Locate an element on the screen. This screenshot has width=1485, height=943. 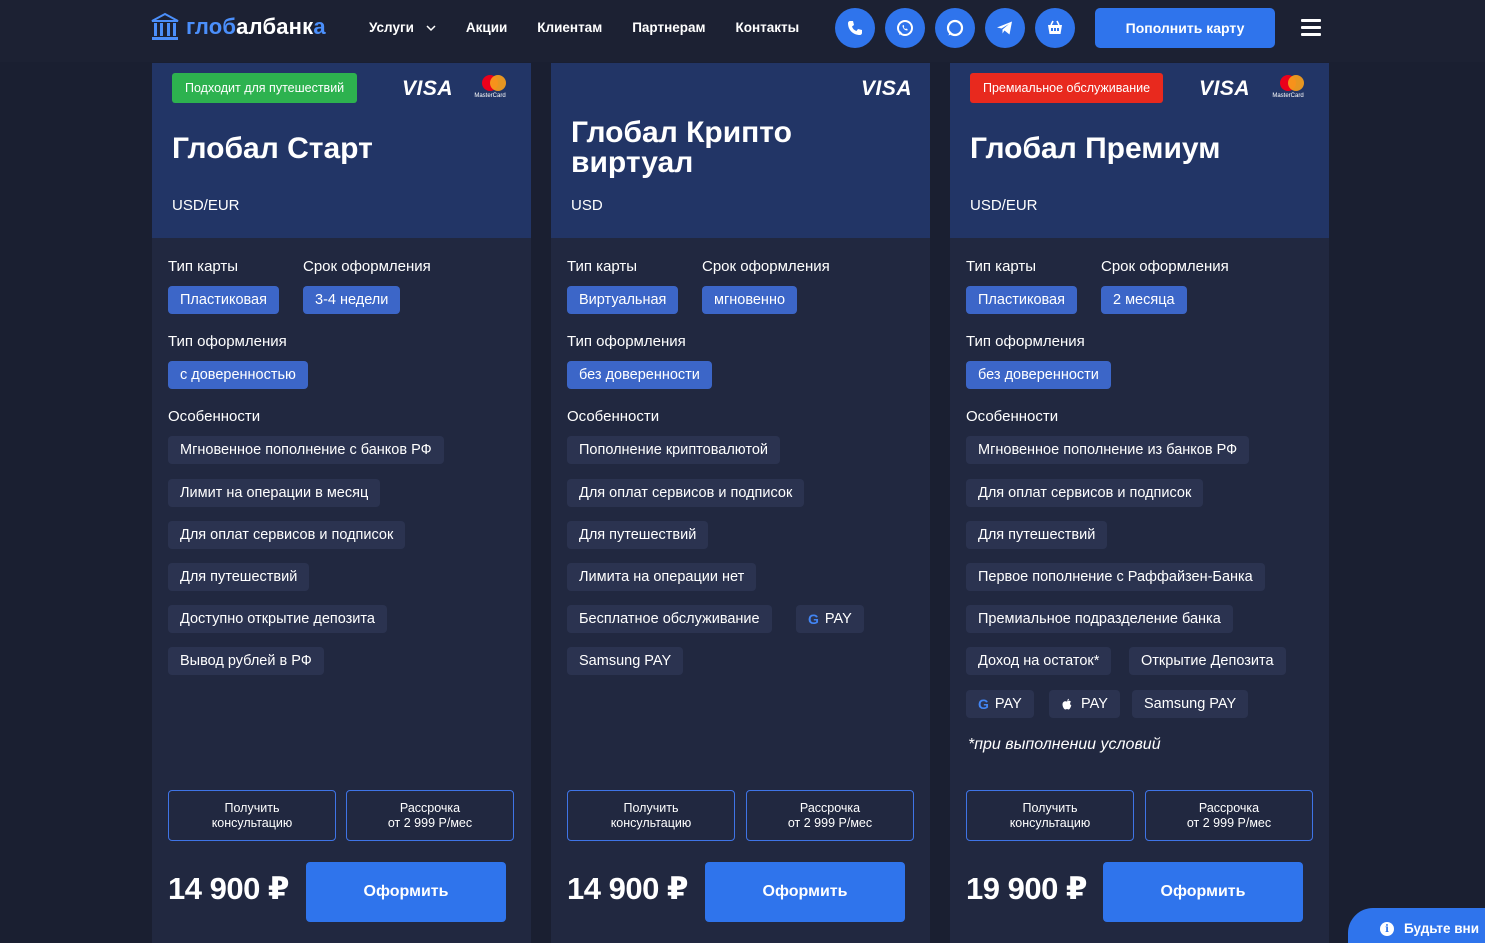
nav-label: Партнерам is located at coordinates (669, 27).